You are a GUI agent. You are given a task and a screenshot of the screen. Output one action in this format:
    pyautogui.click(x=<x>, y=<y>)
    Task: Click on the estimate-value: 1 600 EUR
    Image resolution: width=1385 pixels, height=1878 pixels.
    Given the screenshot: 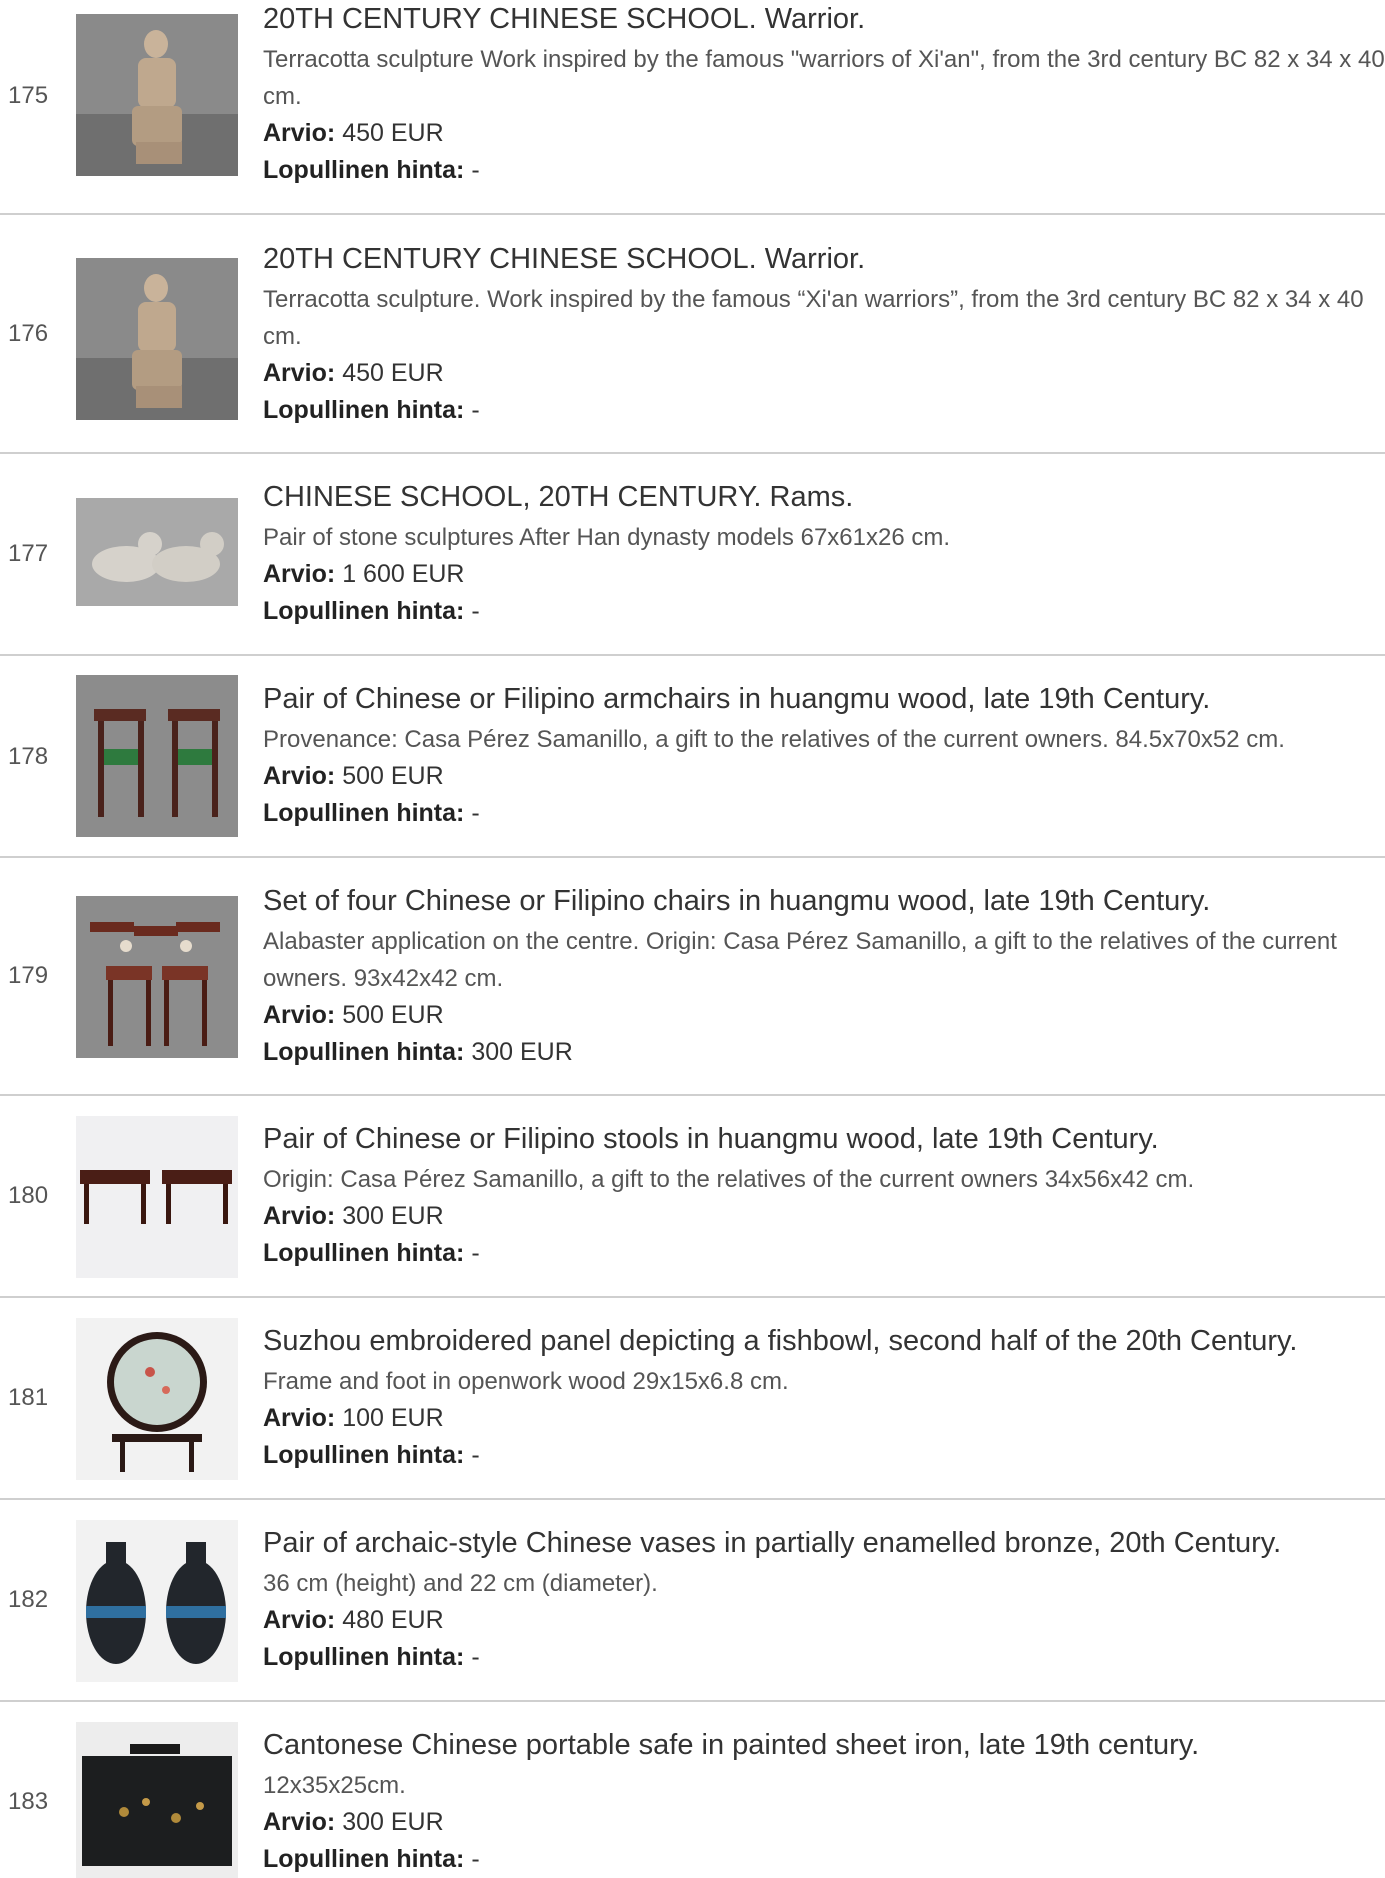 What is the action you would take?
    pyautogui.click(x=403, y=574)
    